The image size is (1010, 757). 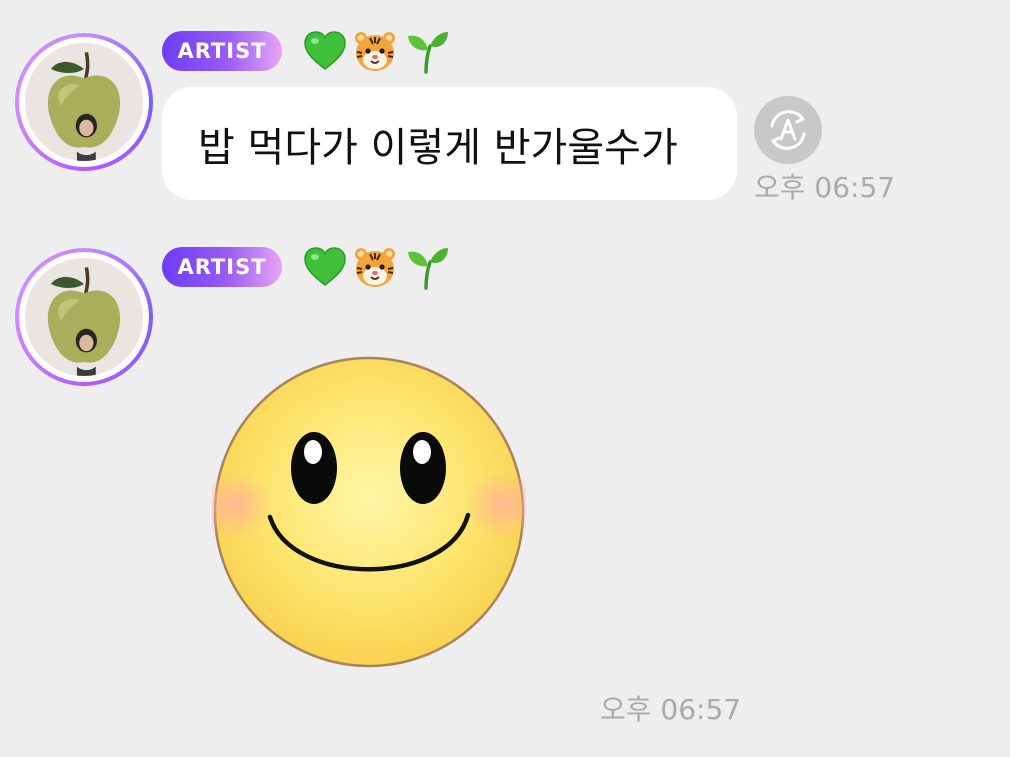 I want to click on translate-button, so click(x=788, y=130).